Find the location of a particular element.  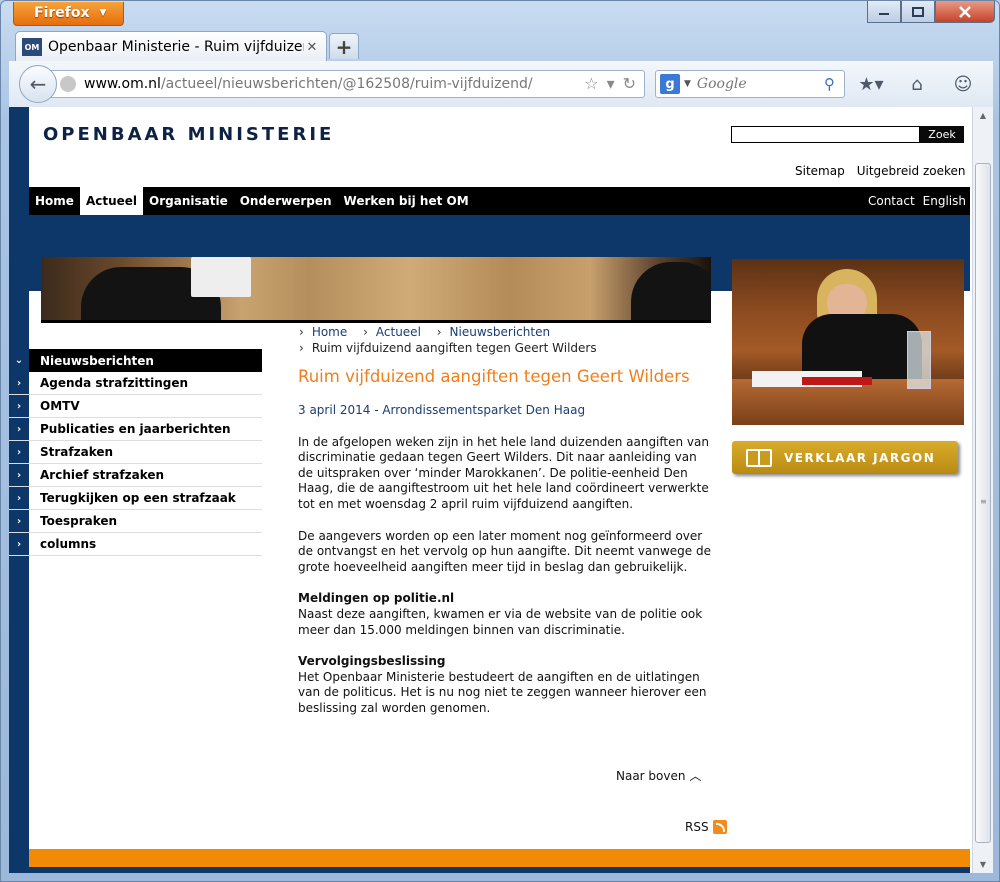

prosecutor-photo is located at coordinates (848, 342).